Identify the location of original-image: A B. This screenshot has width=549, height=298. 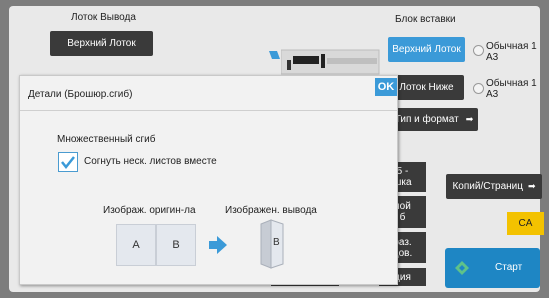
(156, 246).